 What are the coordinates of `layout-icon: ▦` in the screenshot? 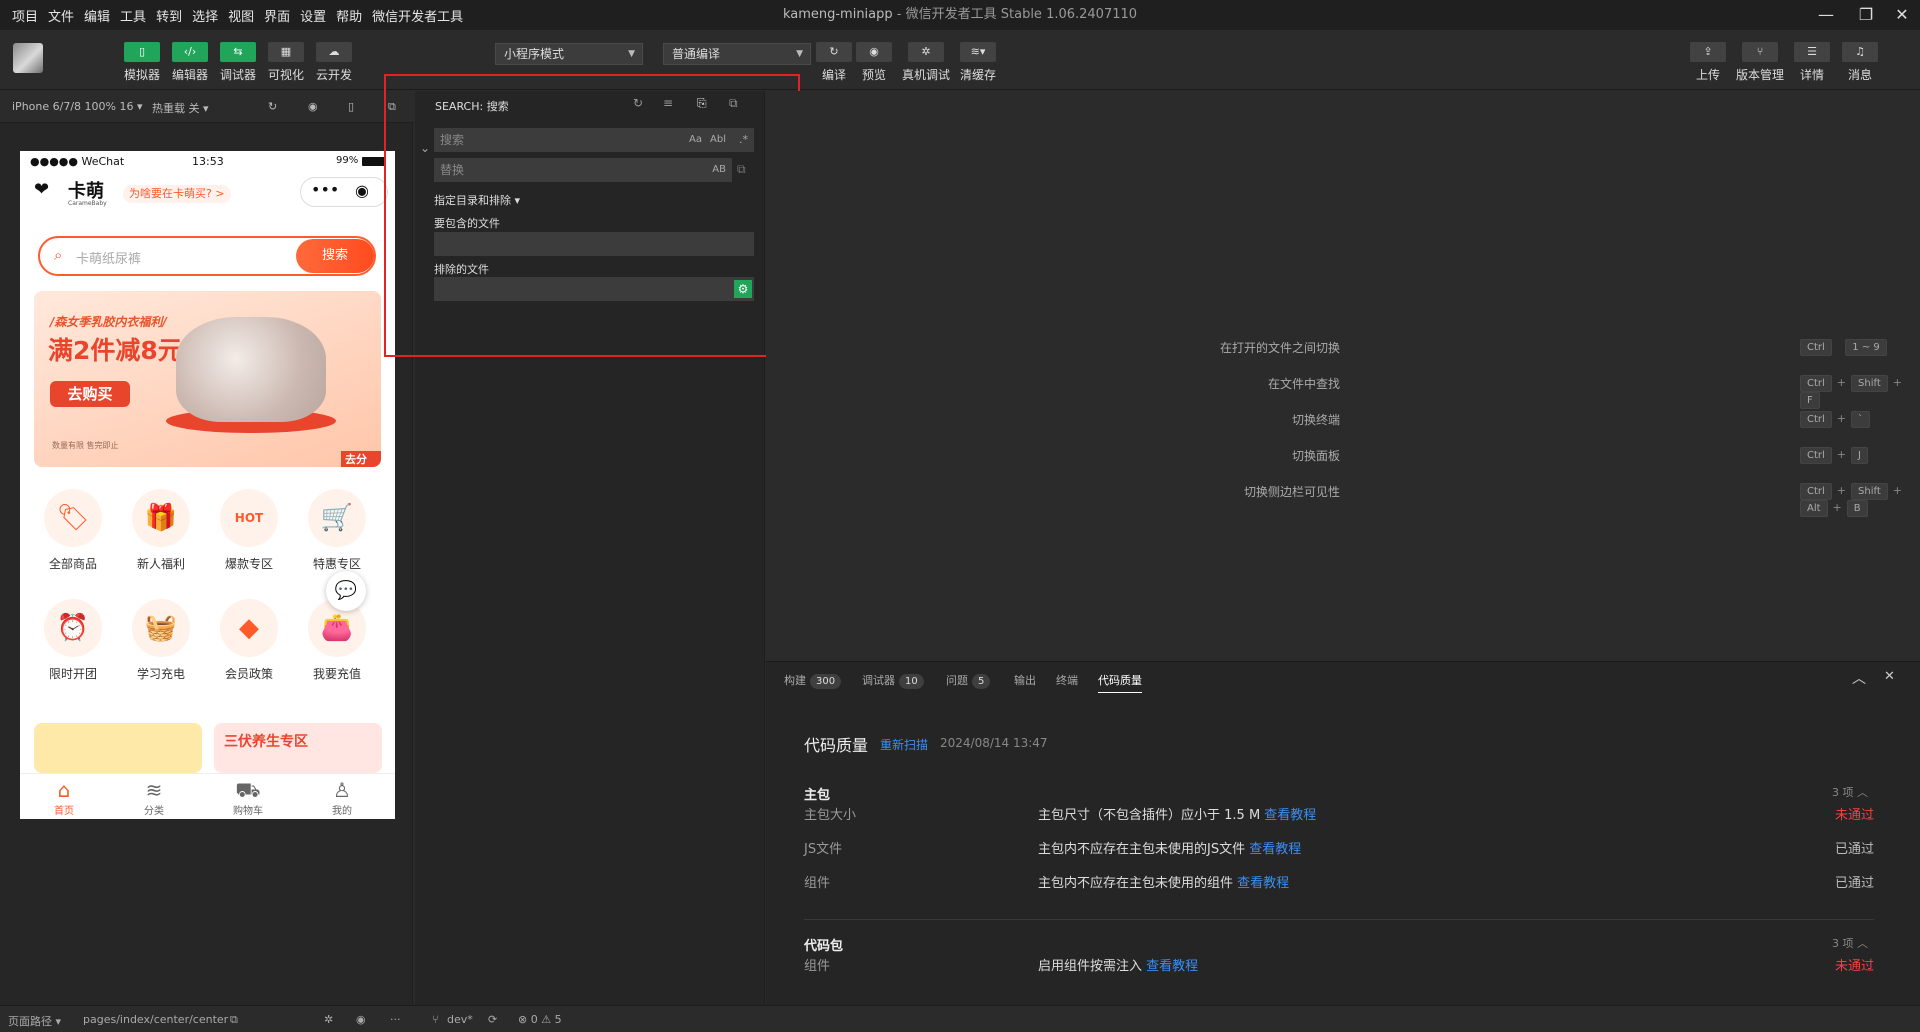 It's located at (286, 52).